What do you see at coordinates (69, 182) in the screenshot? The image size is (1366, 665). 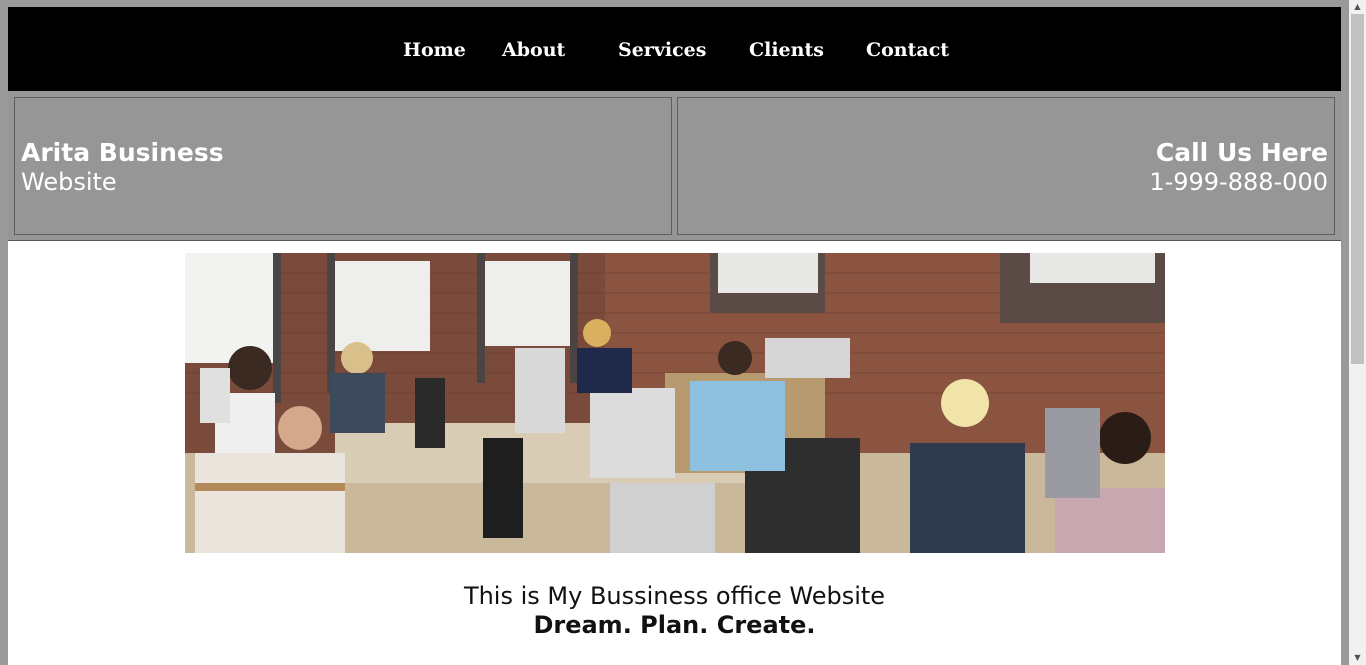 I see `brand-subtitle: Website` at bounding box center [69, 182].